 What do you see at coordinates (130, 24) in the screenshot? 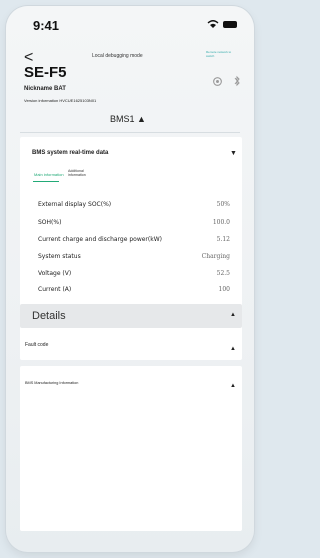
I see `status-bar: 9:41` at bounding box center [130, 24].